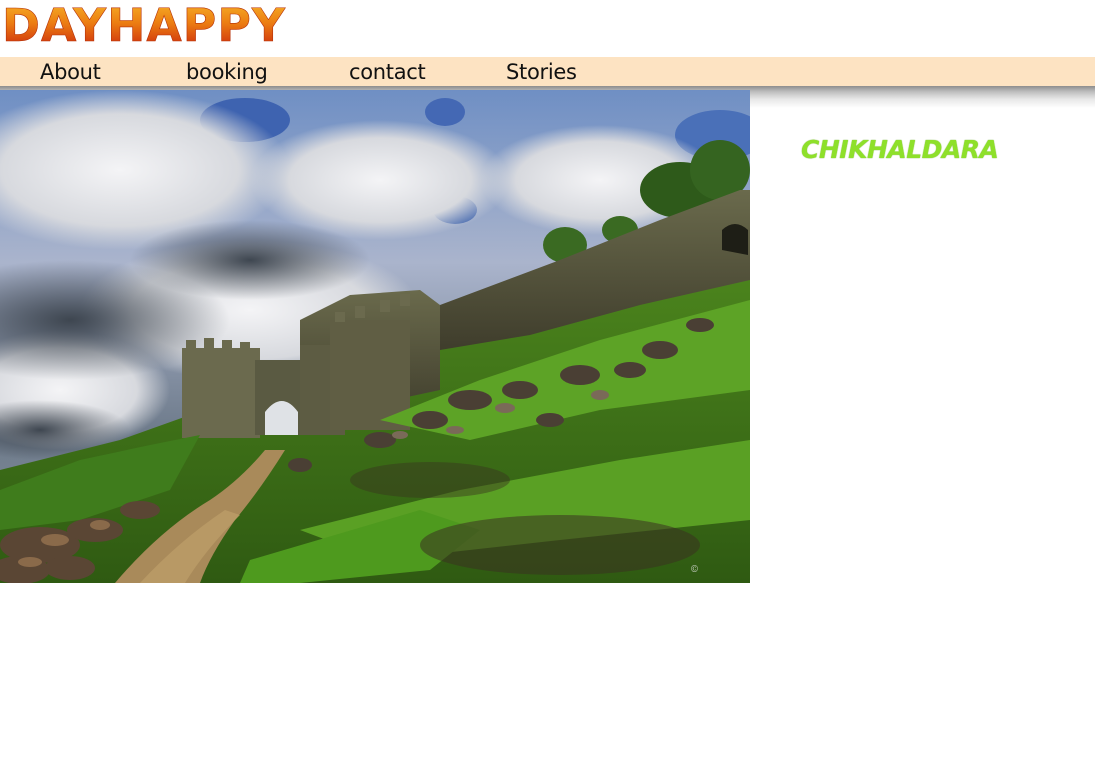 This screenshot has height=758, width=1095. I want to click on destination-title: CHIKHALDARA, so click(900, 149).